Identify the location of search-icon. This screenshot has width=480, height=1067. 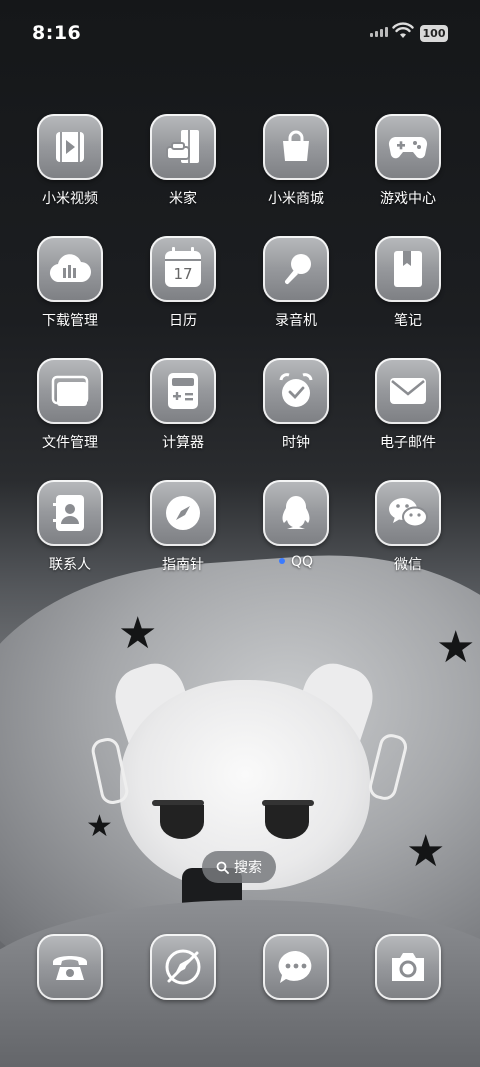
(222, 867).